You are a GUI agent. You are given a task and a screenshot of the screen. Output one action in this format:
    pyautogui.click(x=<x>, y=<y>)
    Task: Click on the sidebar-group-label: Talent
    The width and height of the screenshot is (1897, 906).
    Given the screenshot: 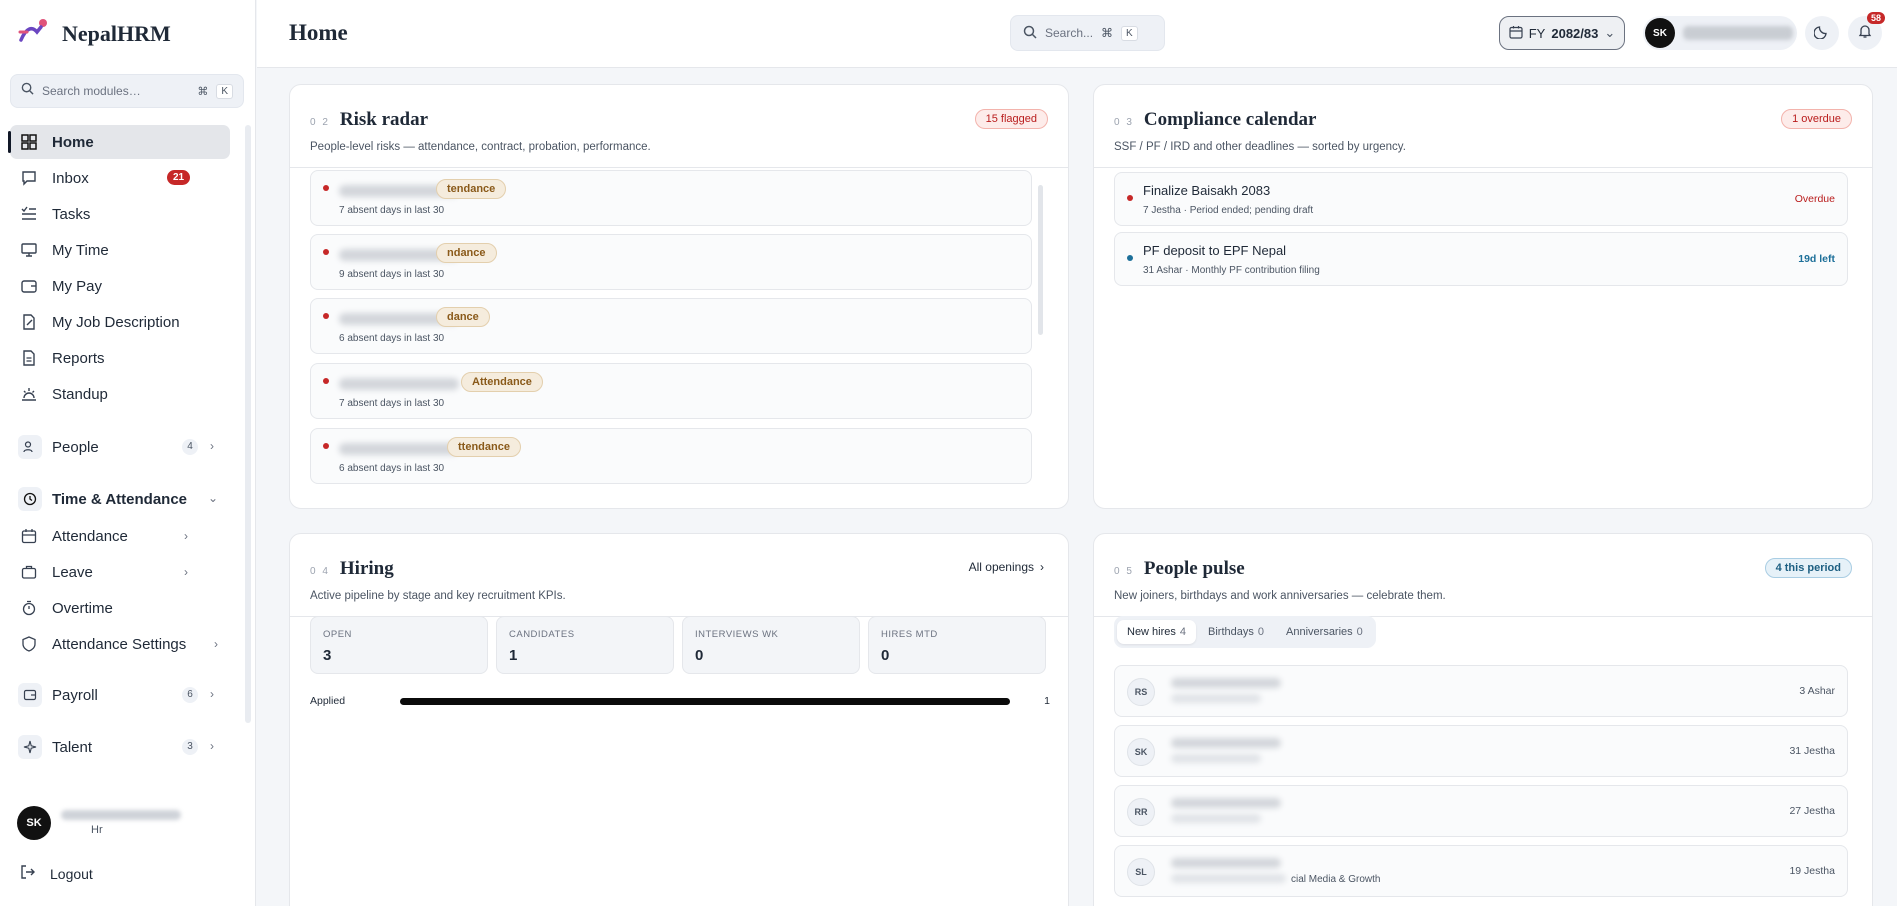 What is the action you would take?
    pyautogui.click(x=72, y=747)
    